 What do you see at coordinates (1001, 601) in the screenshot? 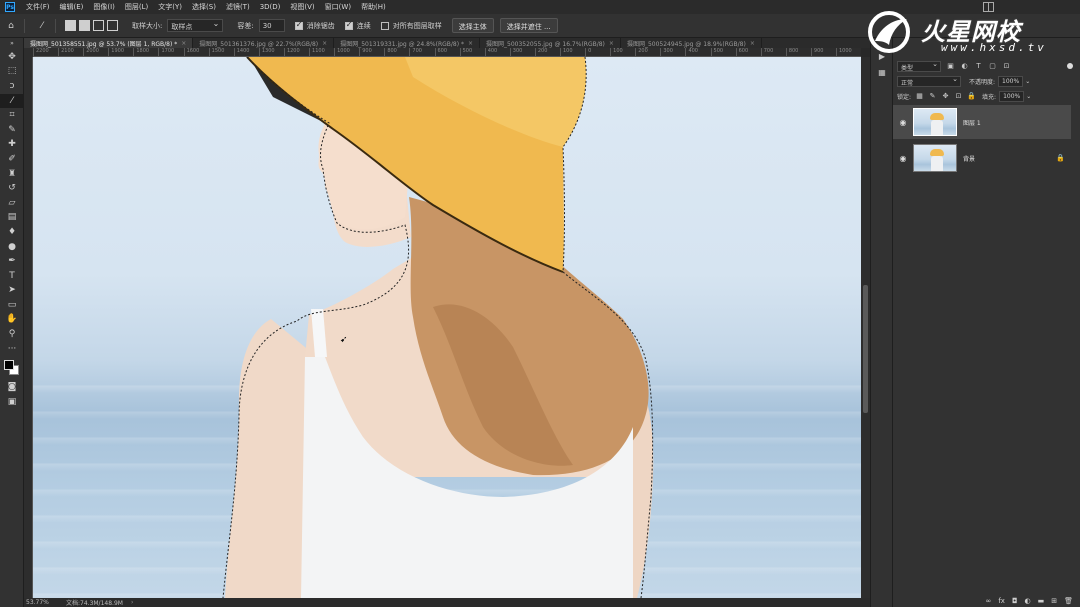
I see `layer-style-icon: fx` at bounding box center [1001, 601].